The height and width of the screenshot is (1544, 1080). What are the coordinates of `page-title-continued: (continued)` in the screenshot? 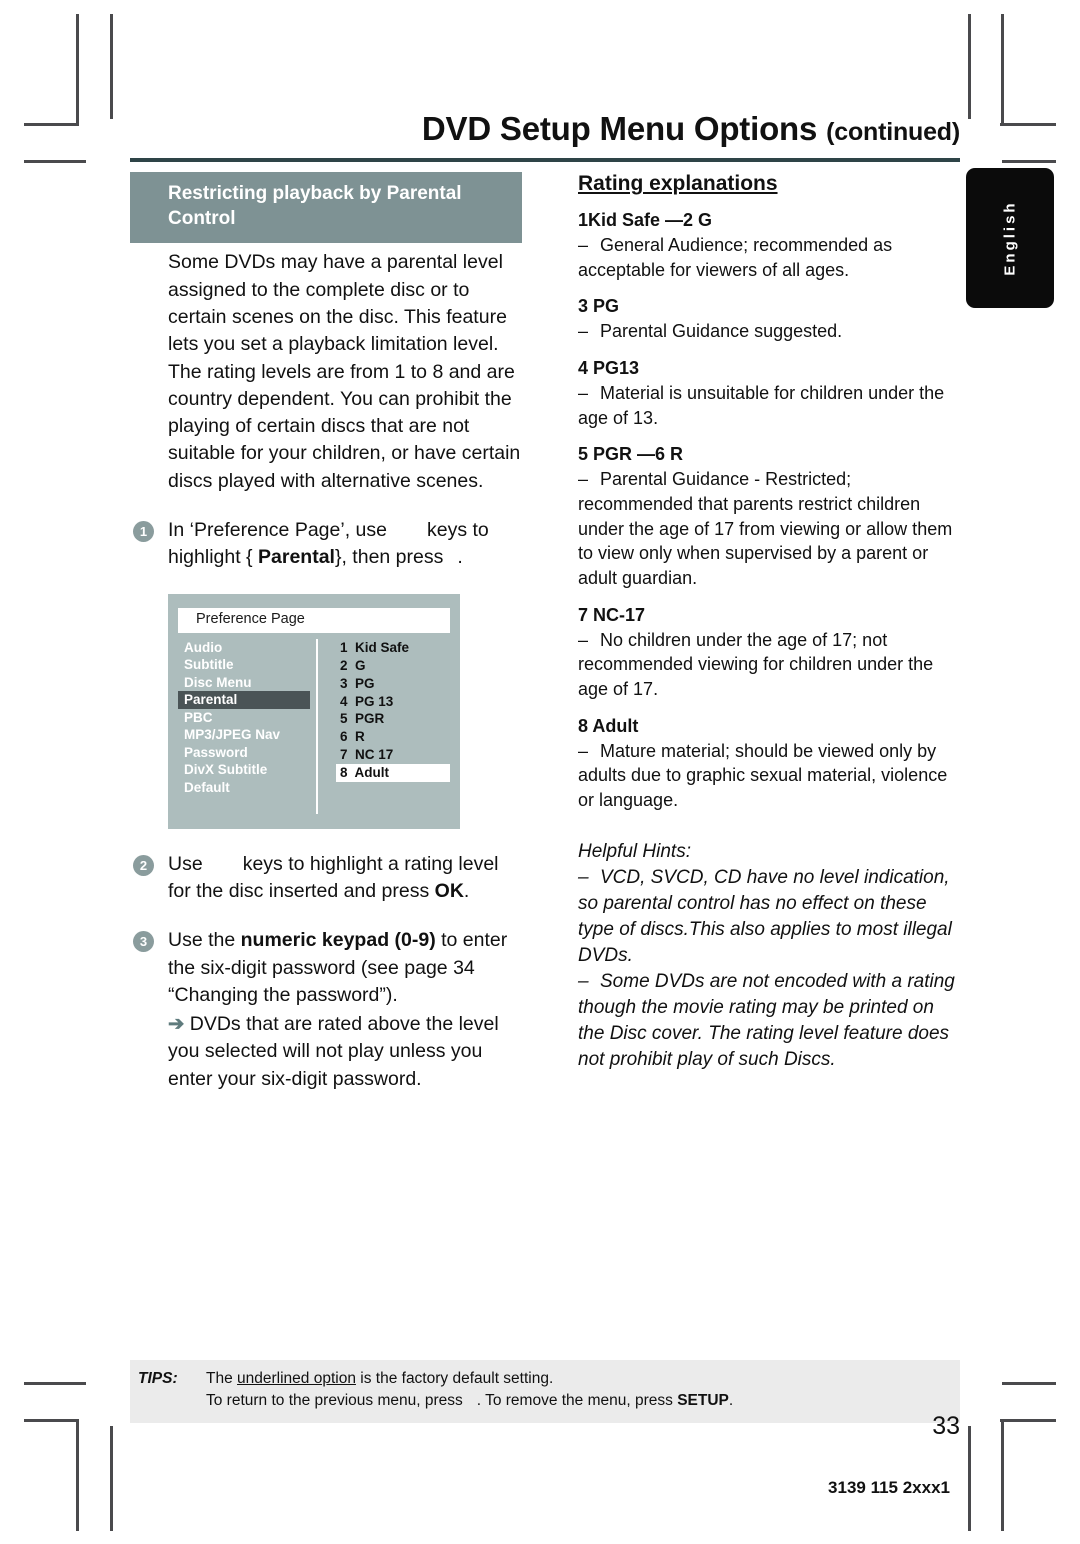 It's located at (893, 132).